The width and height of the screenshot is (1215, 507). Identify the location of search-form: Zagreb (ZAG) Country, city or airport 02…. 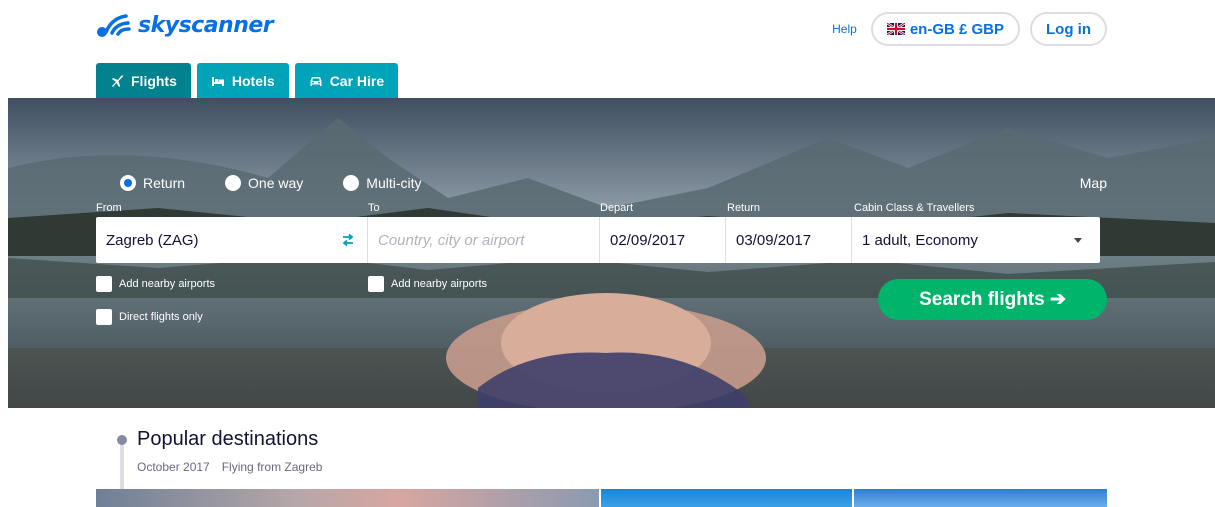
(598, 240).